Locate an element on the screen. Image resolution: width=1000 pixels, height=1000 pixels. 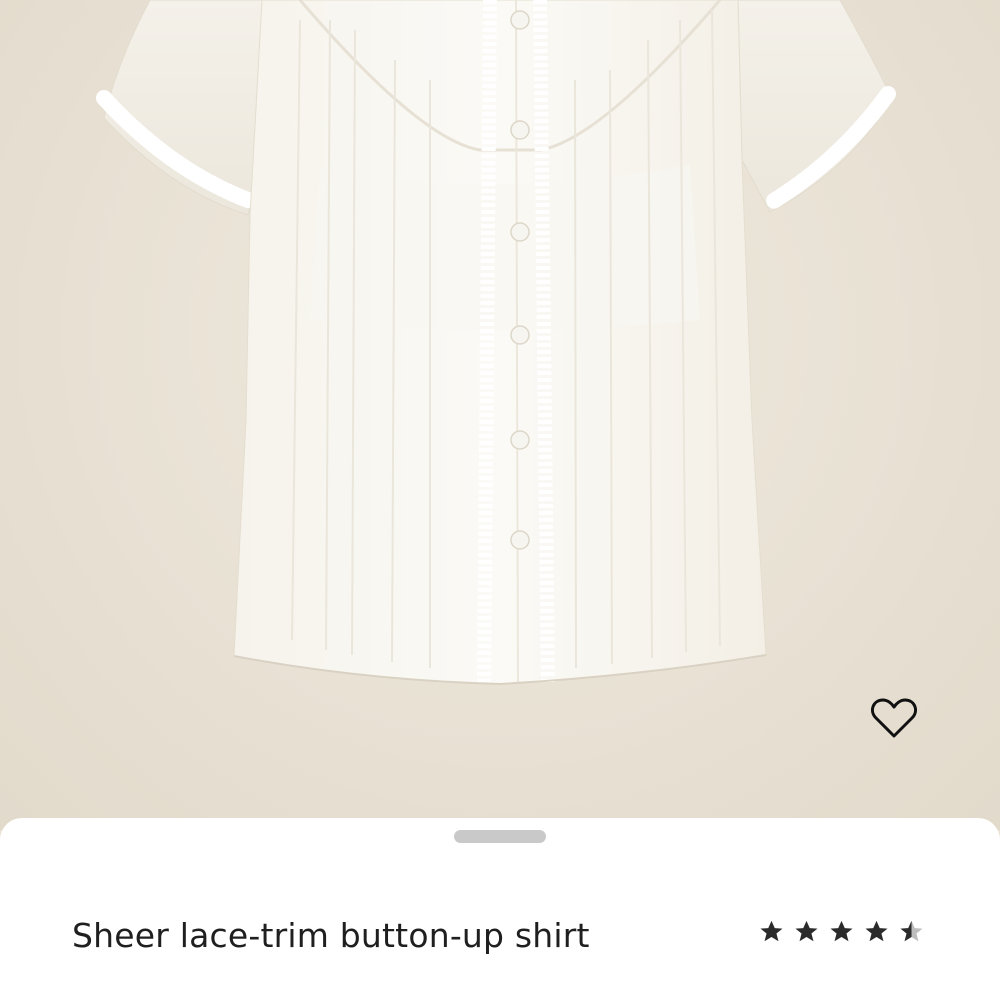
sheet-drag-handle is located at coordinates (500, 836).